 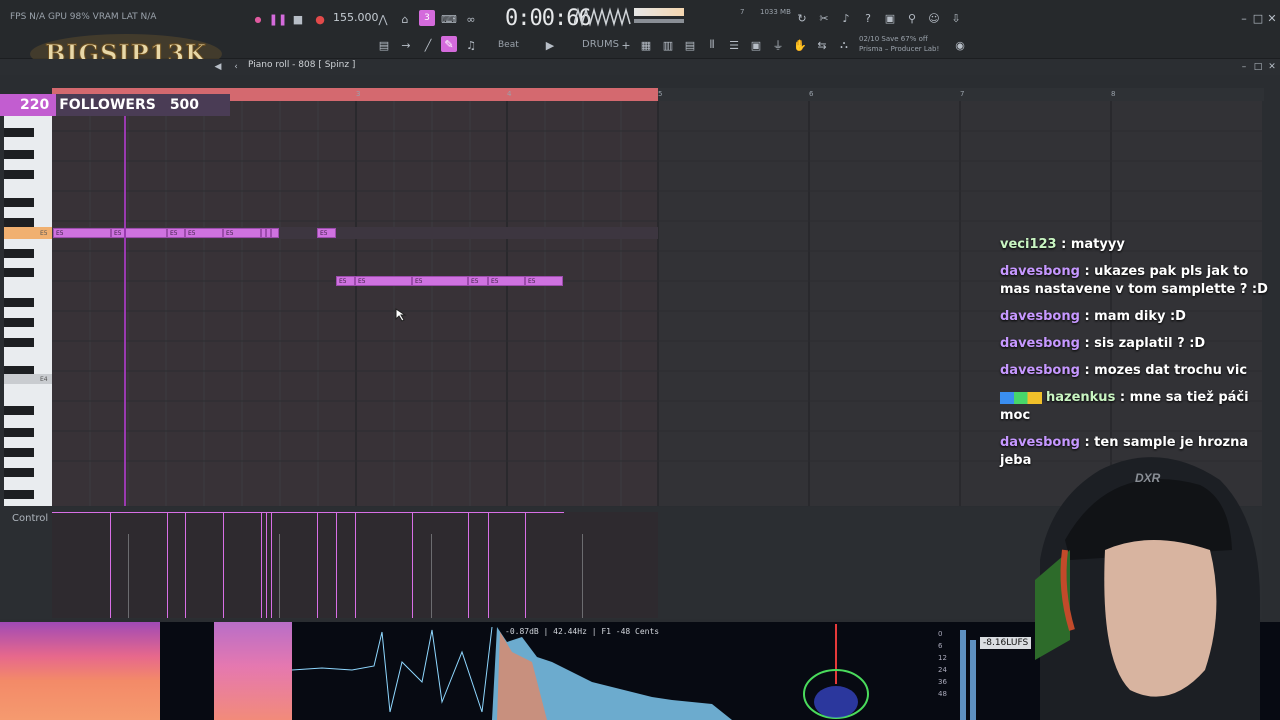 I want to click on download-icon: ⇩, so click(x=956, y=18).